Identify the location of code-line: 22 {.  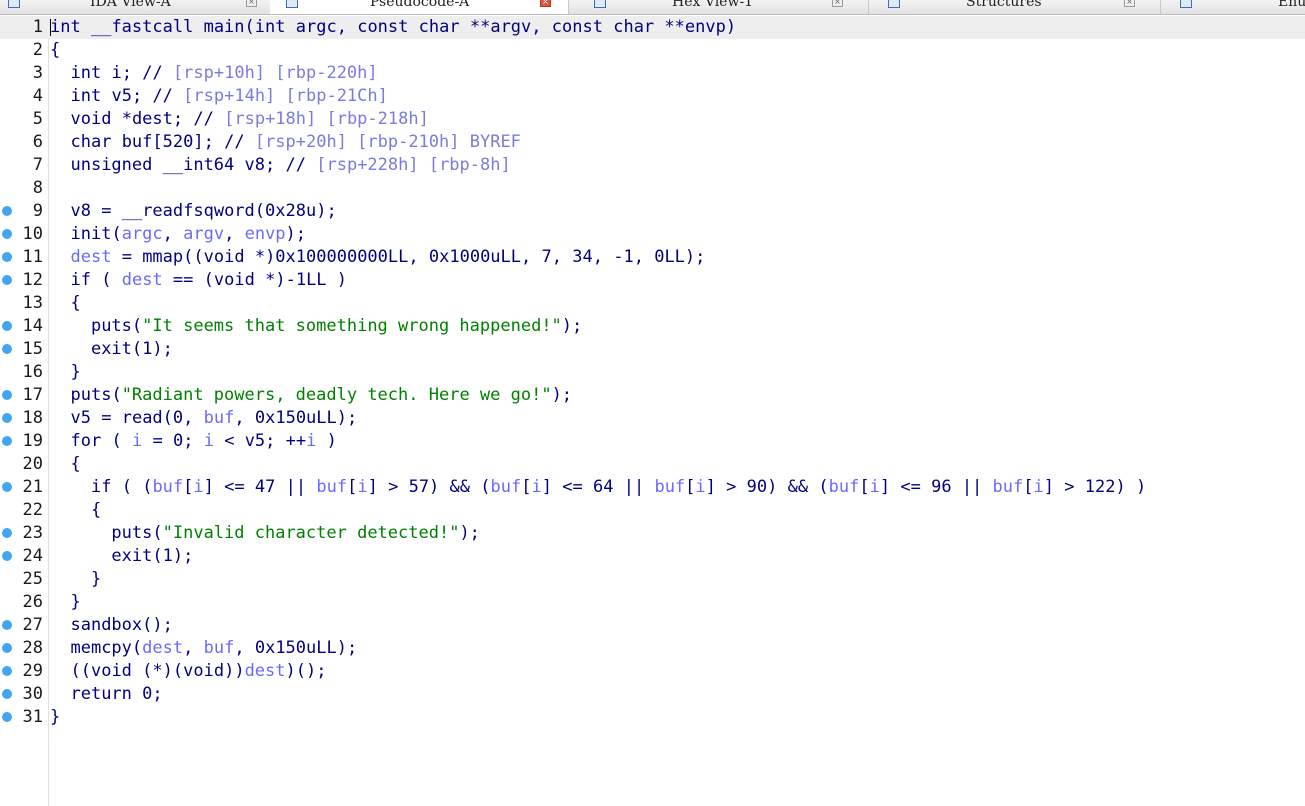
(652, 510).